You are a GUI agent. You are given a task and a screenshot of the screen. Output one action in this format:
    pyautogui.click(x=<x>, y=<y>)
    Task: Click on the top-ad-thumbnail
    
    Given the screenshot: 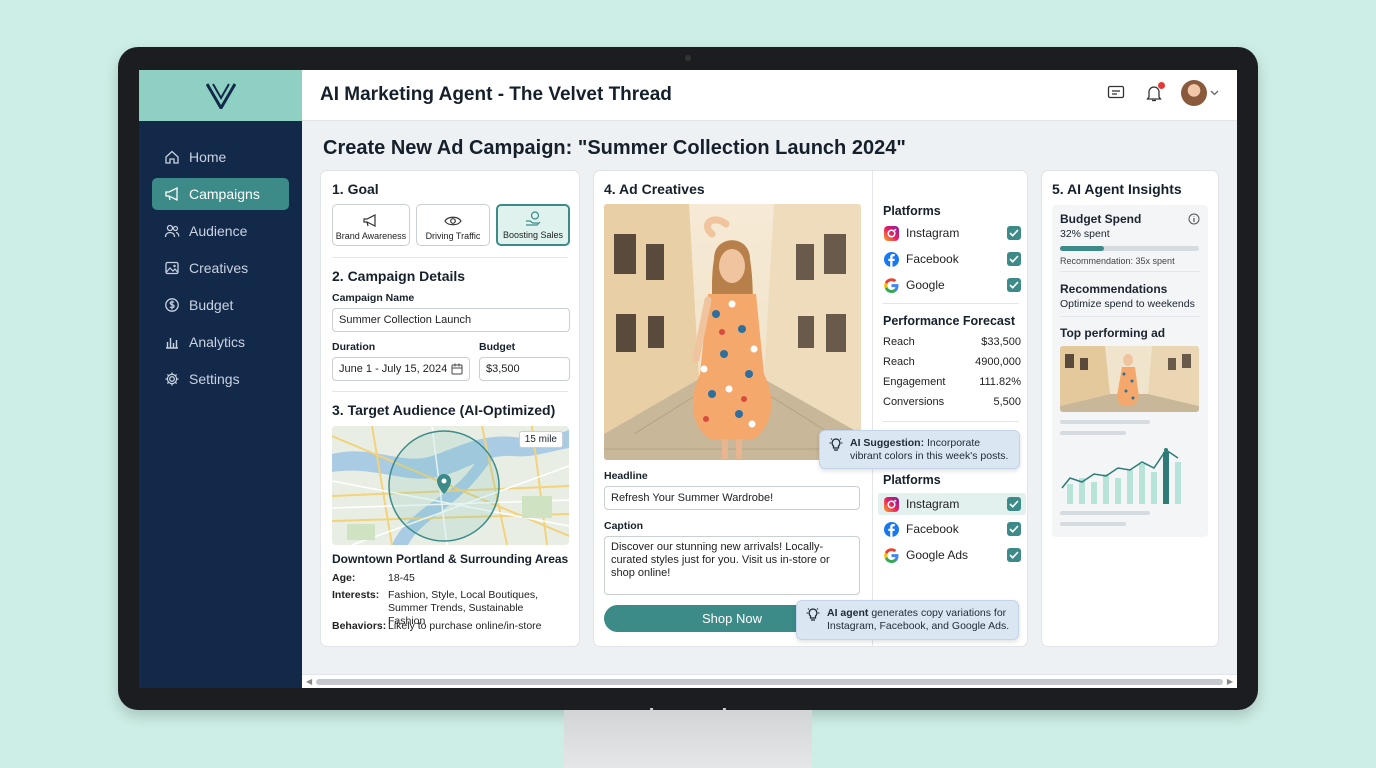 What is the action you would take?
    pyautogui.click(x=1129, y=379)
    